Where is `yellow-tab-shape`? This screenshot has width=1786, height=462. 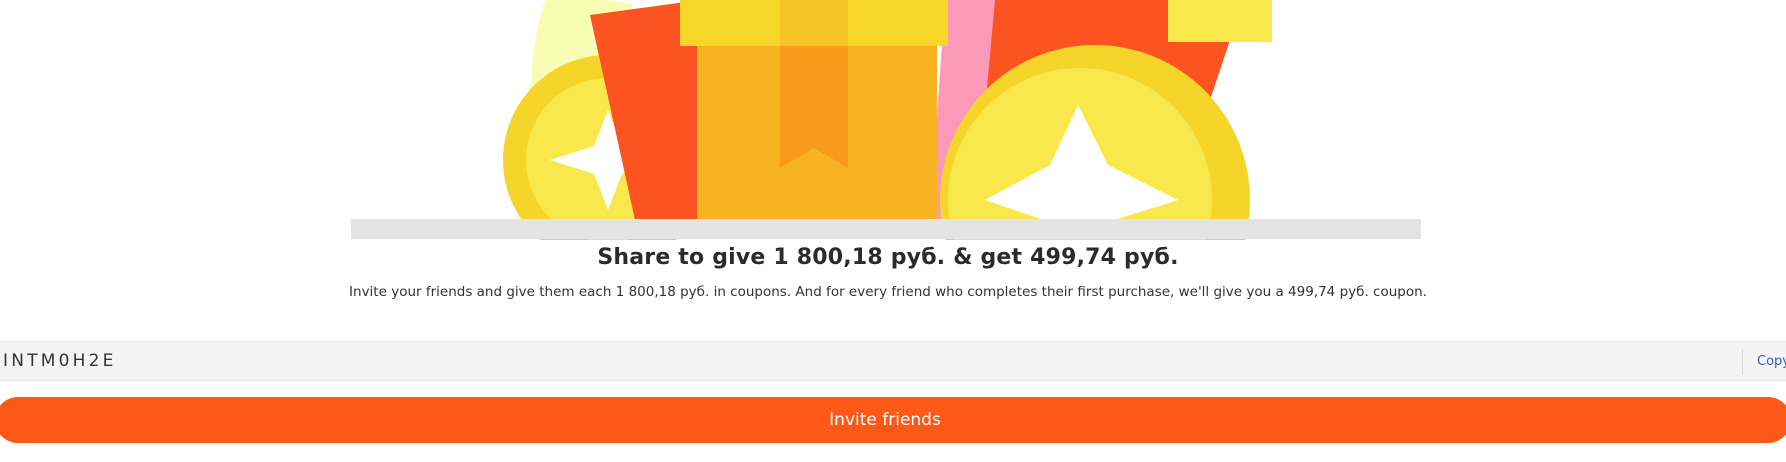 yellow-tab-shape is located at coordinates (1220, 21).